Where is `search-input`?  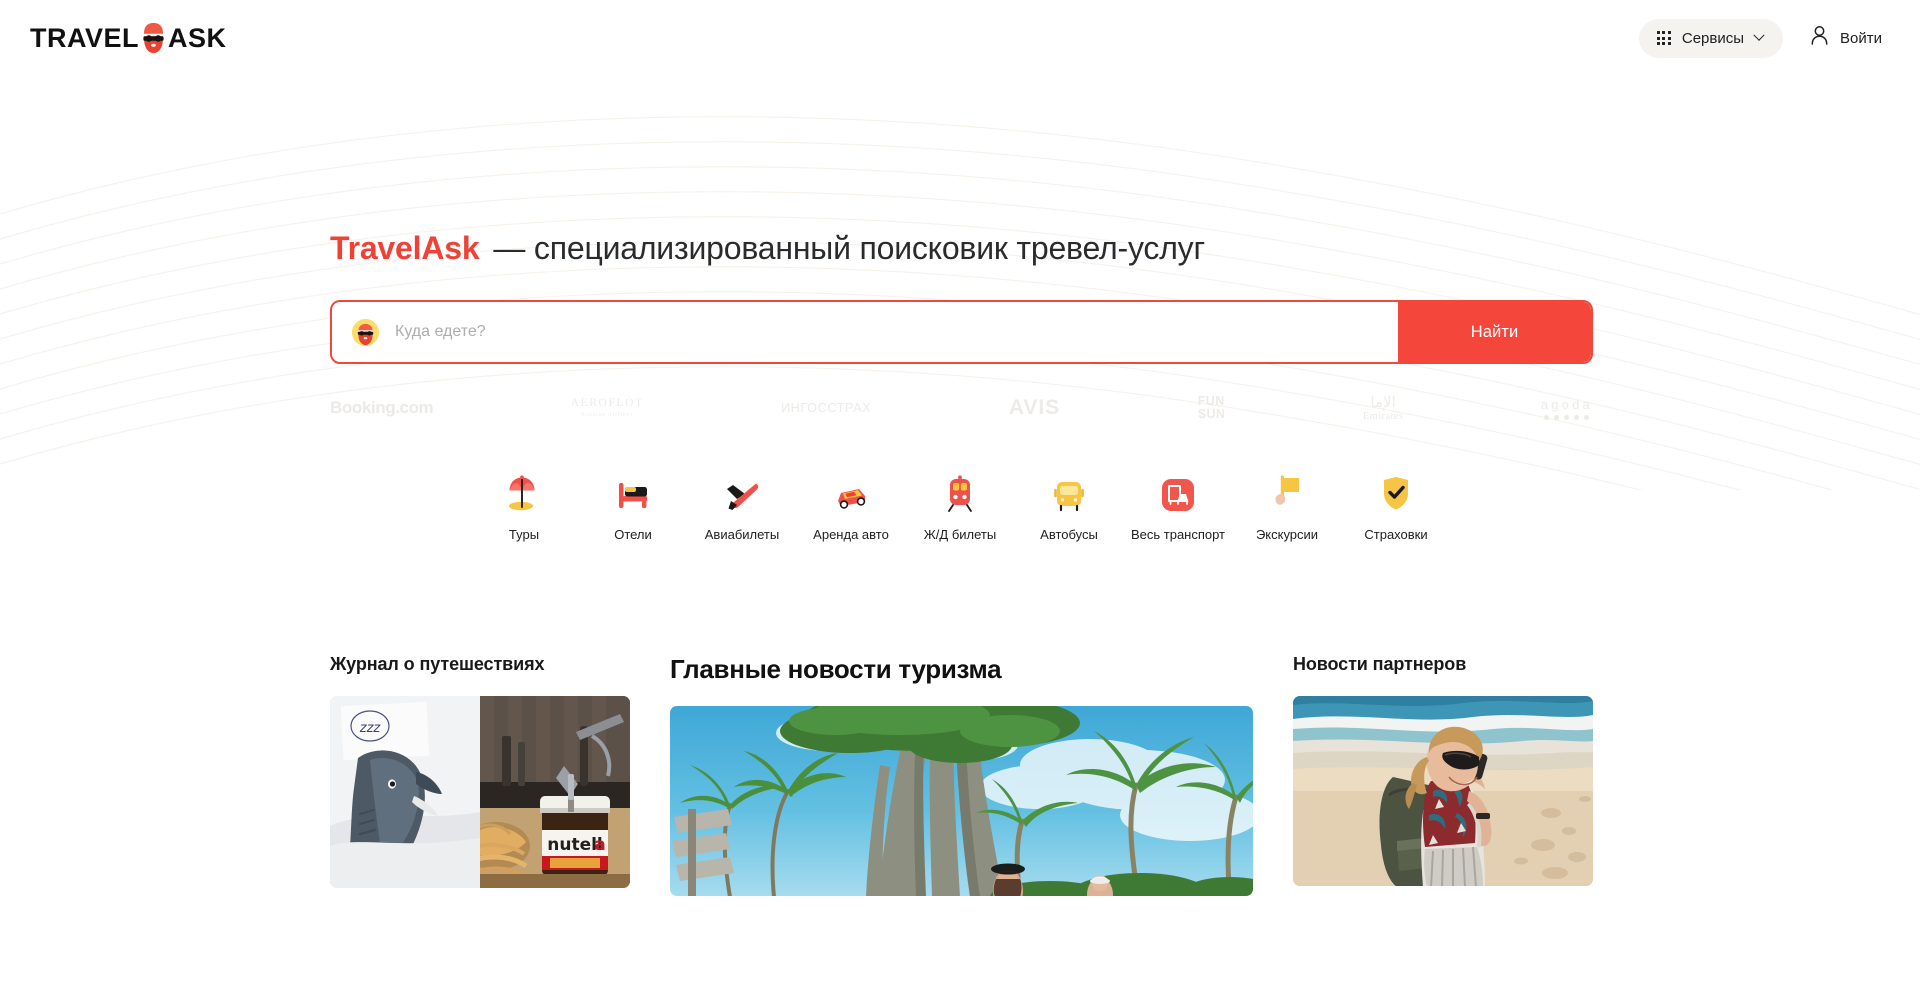
search-input is located at coordinates (896, 332).